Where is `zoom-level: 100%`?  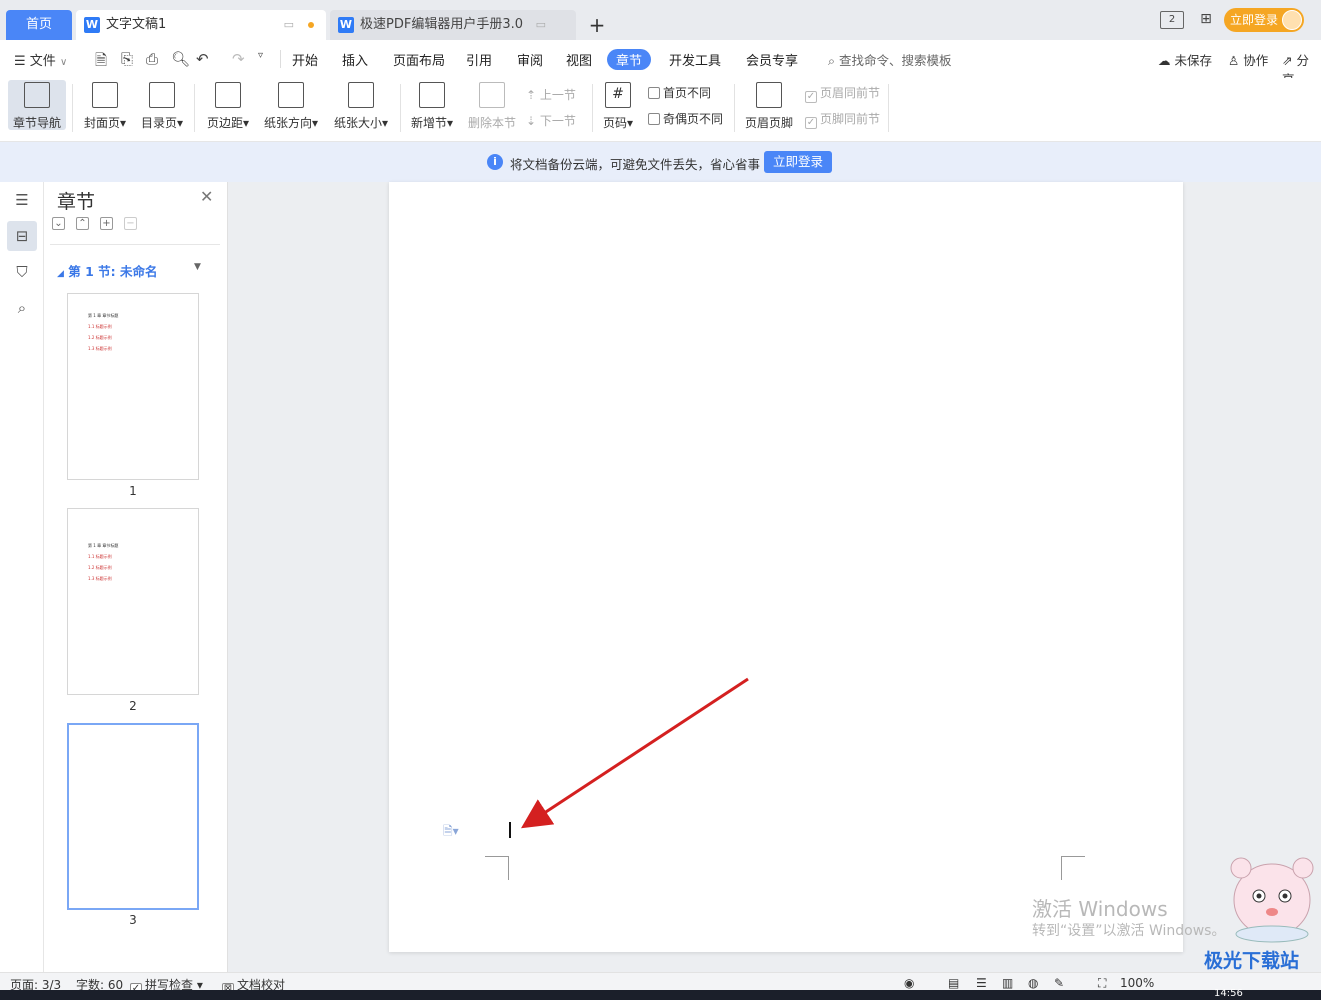
zoom-level: 100% is located at coordinates (1137, 983).